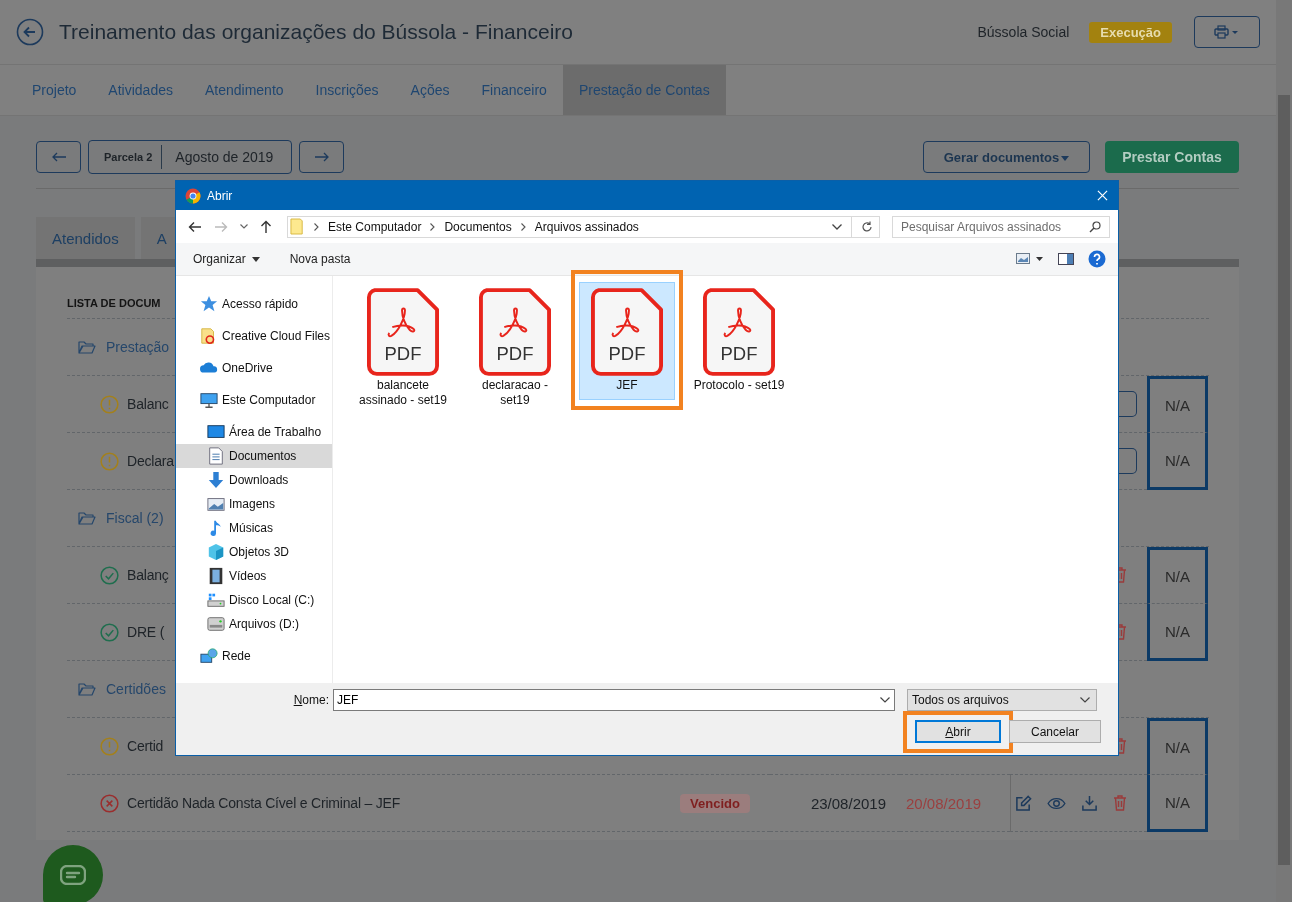 The image size is (1292, 902). Describe the element at coordinates (145, 746) in the screenshot. I see `document-name: Certid` at that location.